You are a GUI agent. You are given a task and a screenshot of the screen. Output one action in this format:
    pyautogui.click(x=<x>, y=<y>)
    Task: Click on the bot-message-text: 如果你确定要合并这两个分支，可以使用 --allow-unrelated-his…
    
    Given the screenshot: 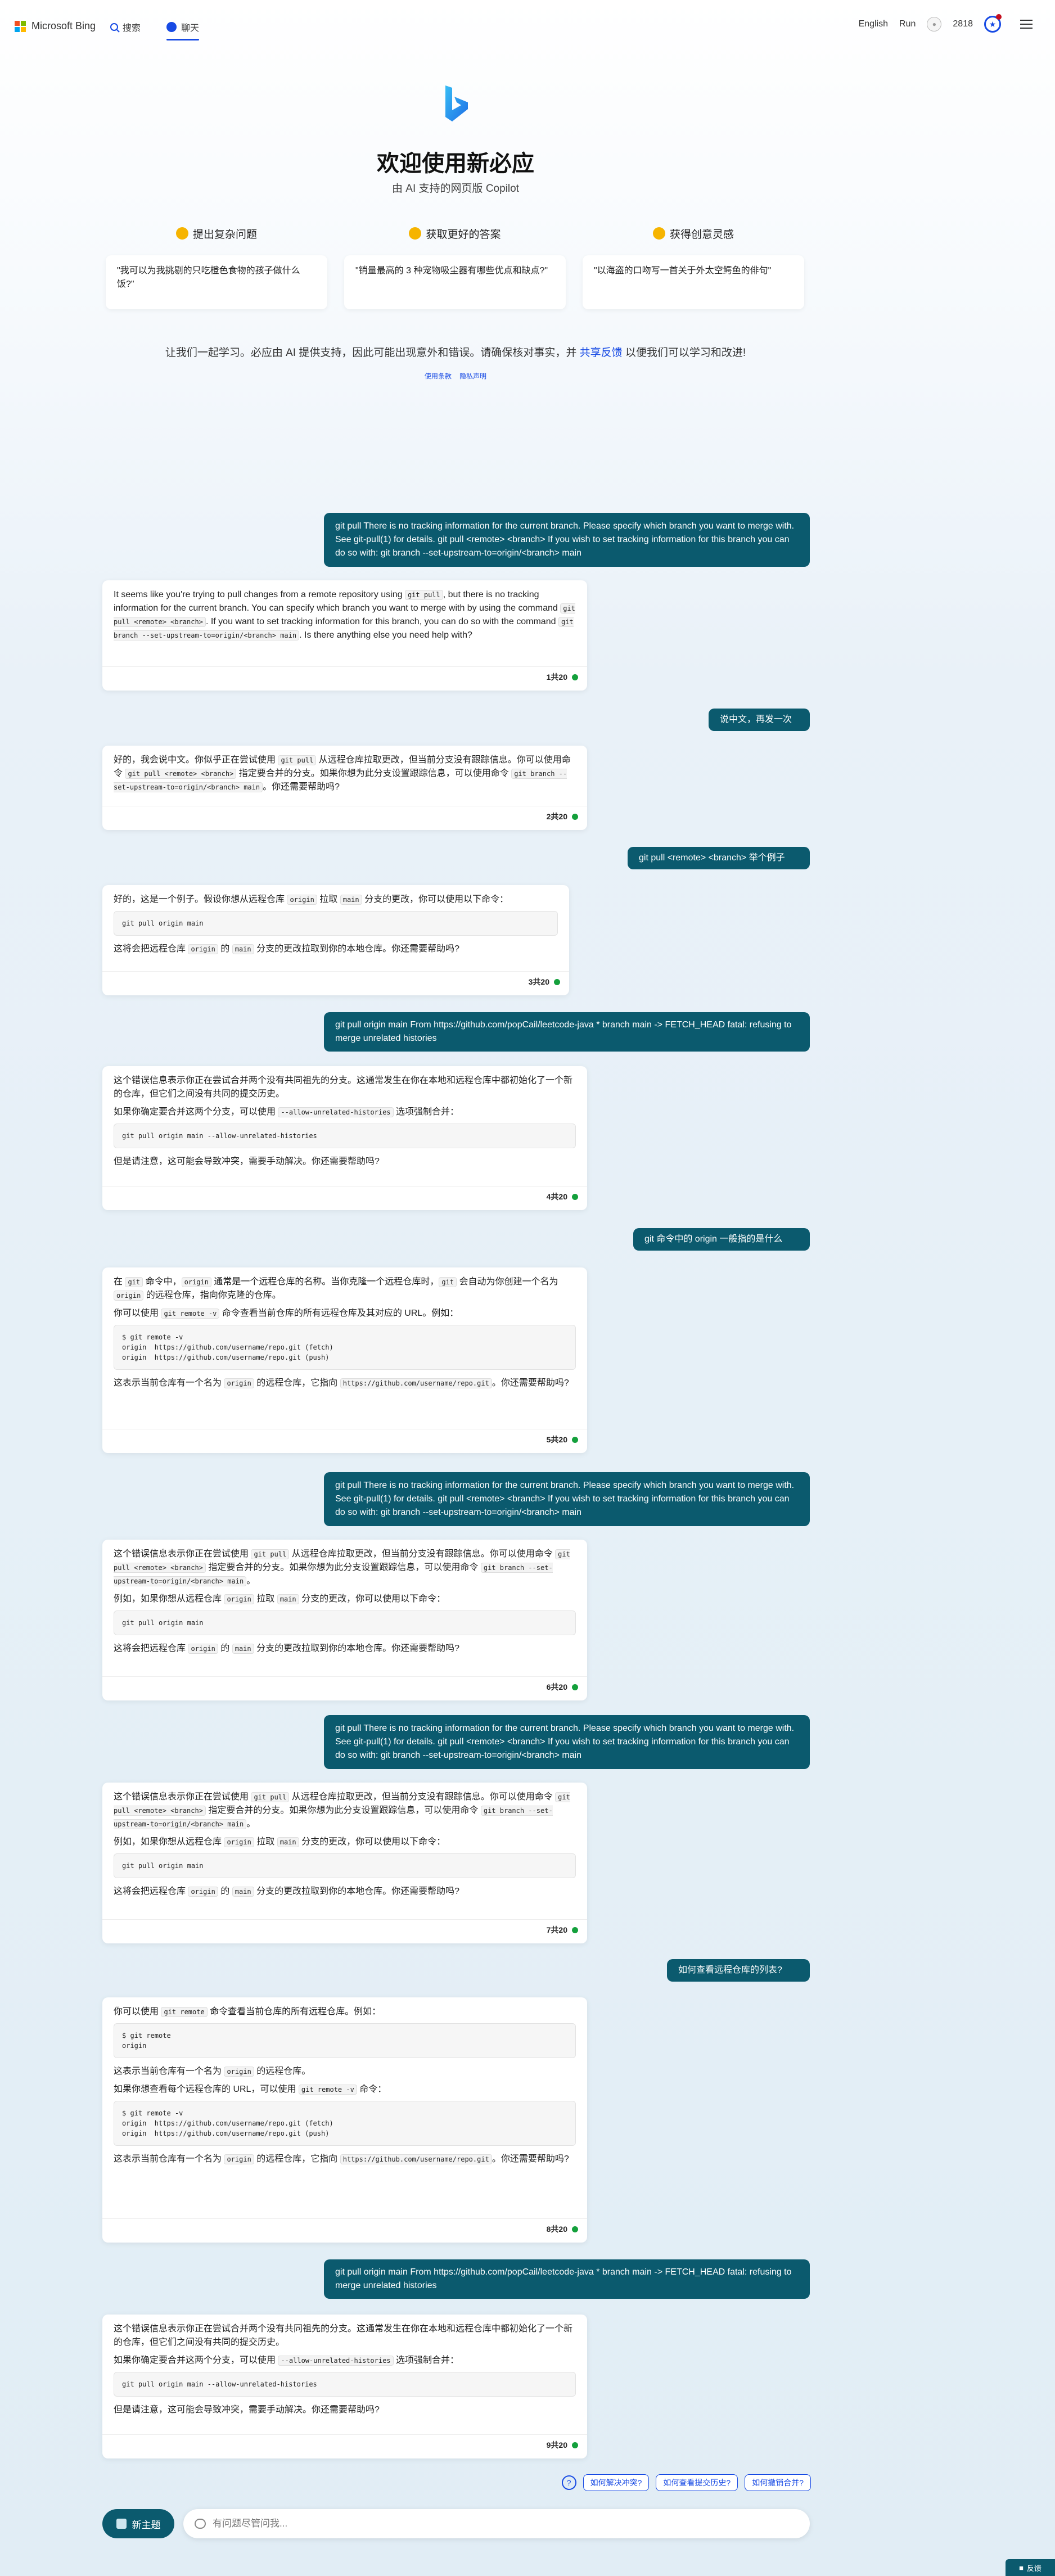 What is the action you would take?
    pyautogui.click(x=286, y=2361)
    